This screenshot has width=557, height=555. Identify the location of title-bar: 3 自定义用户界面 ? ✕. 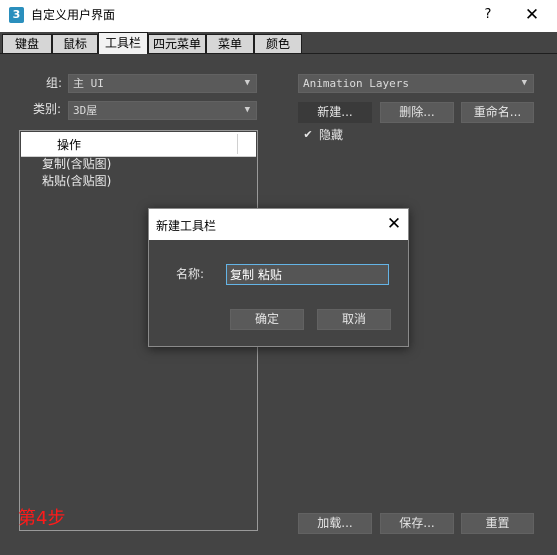
(278, 16).